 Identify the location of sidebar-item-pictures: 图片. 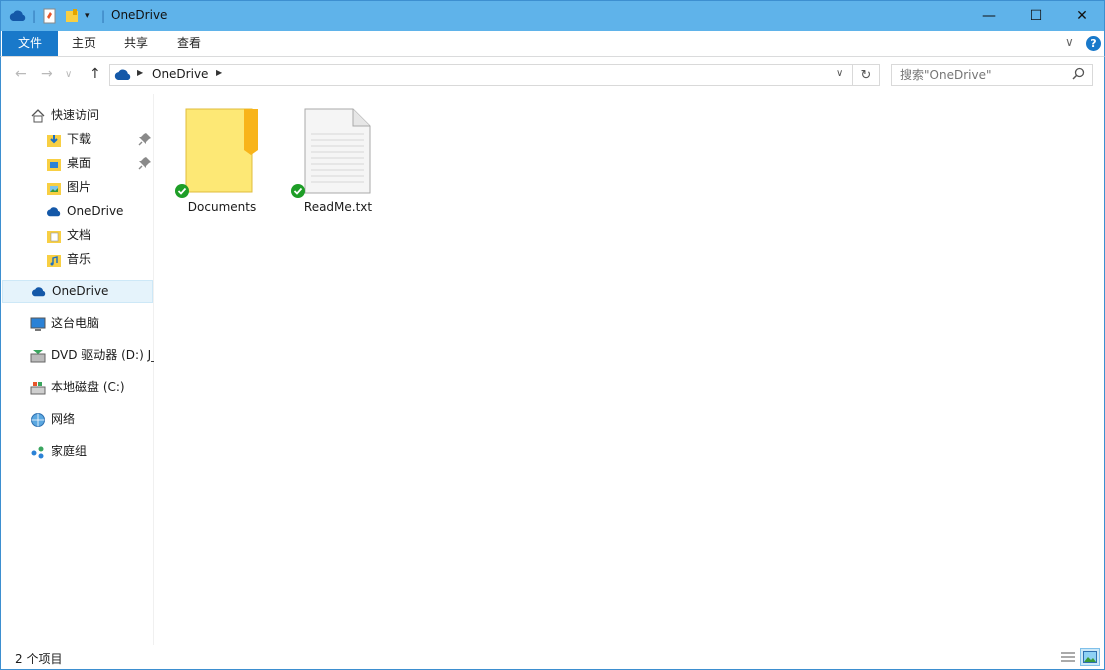
(68, 187).